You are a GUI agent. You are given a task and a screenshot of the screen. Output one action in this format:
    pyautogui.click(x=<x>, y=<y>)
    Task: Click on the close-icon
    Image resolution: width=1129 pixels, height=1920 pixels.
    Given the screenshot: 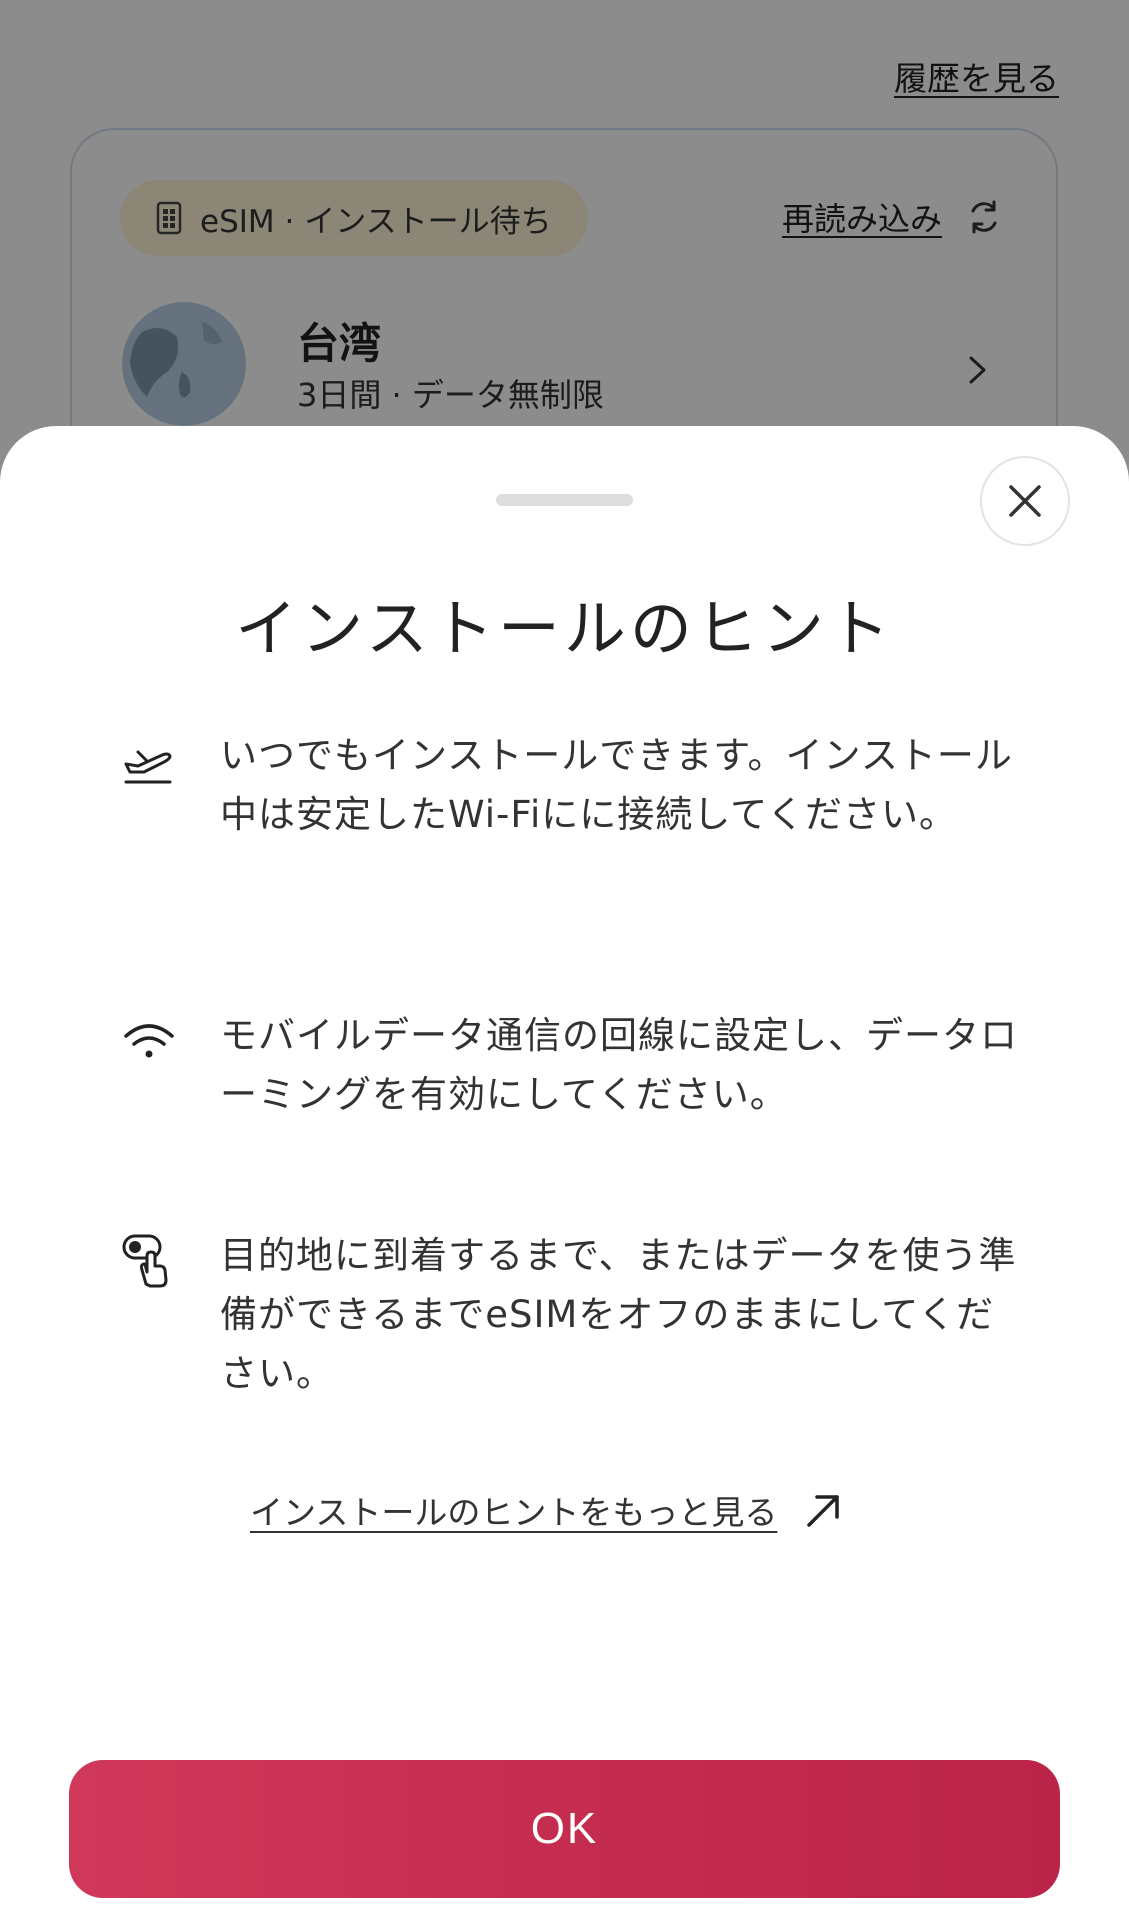 What is the action you would take?
    pyautogui.click(x=1025, y=501)
    